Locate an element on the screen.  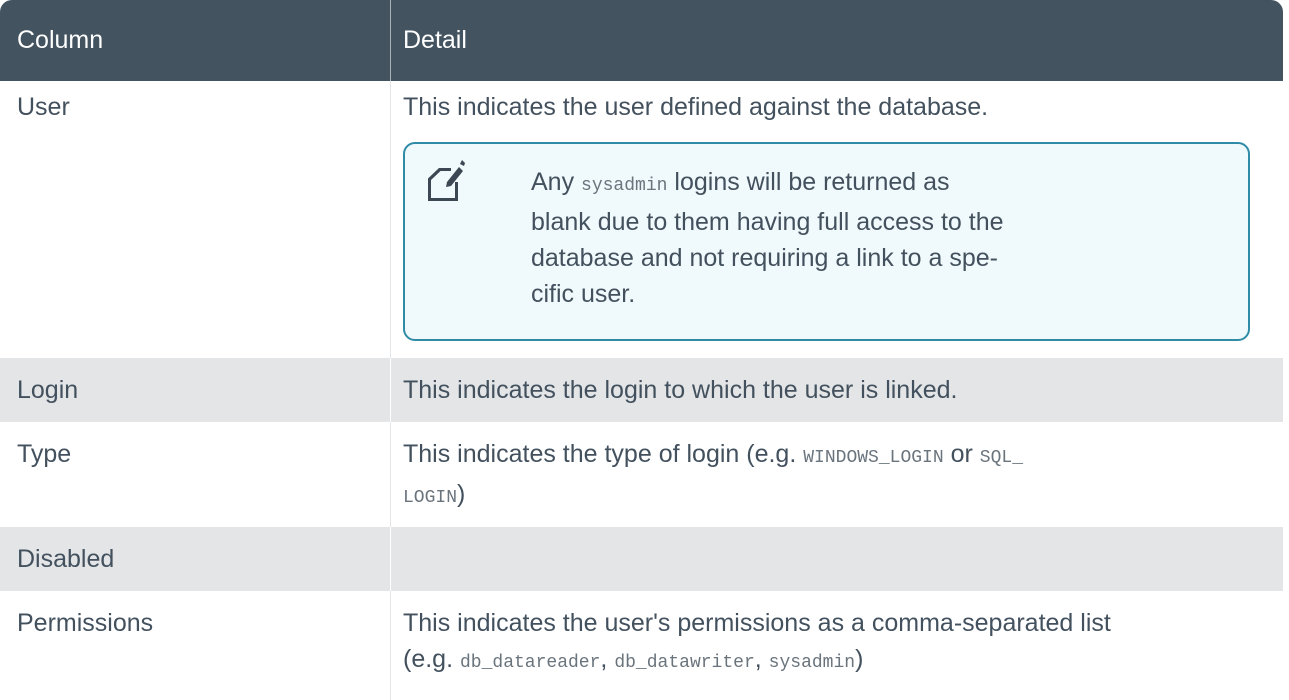
row-column-label: Permissions is located at coordinates (85, 623).